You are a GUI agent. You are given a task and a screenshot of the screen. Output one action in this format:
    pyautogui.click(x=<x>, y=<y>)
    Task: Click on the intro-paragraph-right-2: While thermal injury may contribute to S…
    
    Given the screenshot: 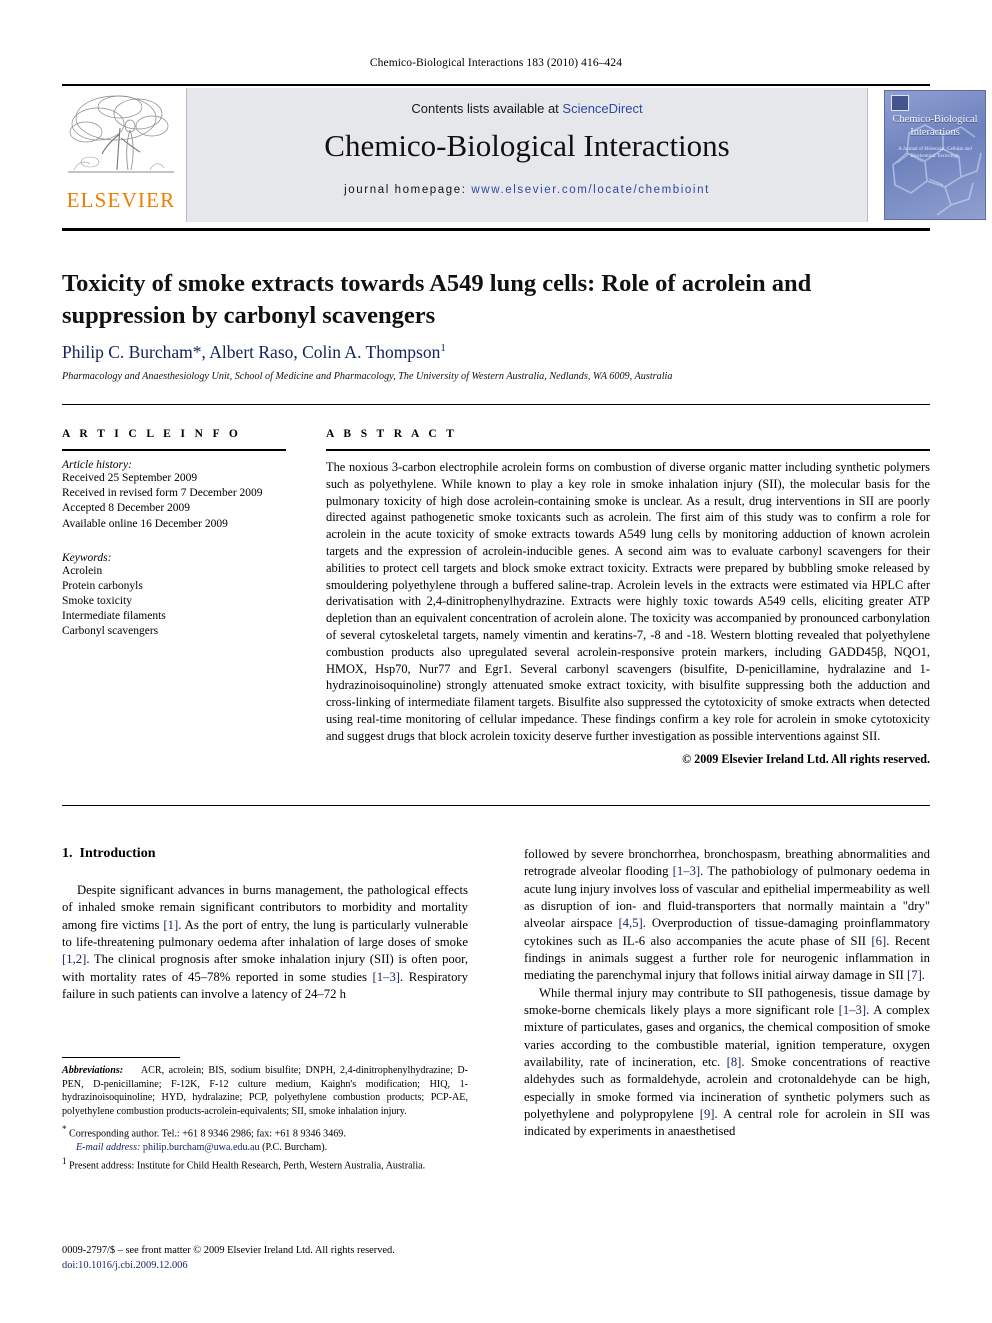 What is the action you would take?
    pyautogui.click(x=727, y=1062)
    